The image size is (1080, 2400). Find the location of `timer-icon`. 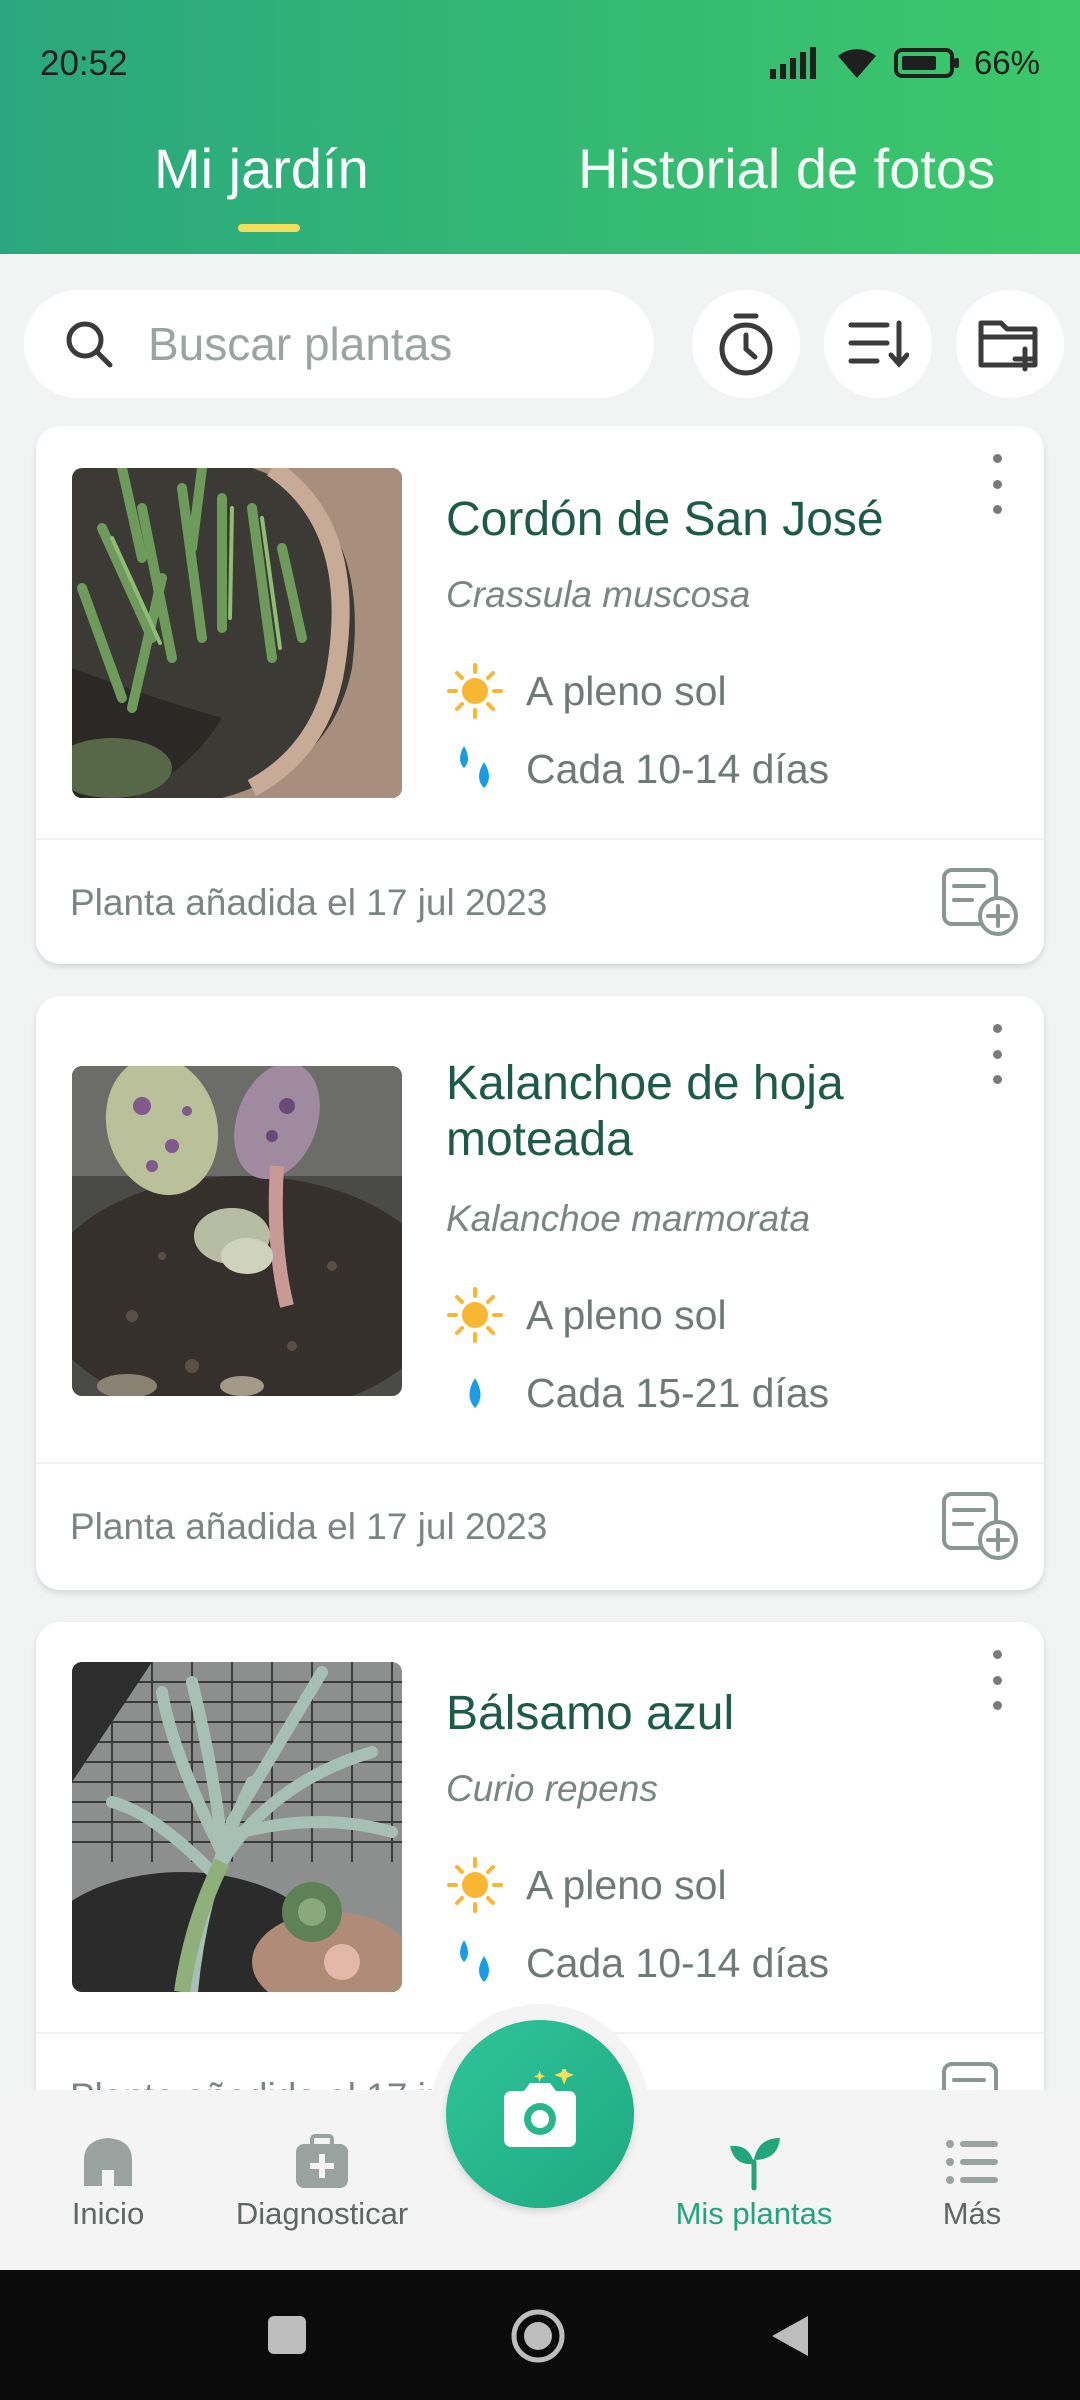

timer-icon is located at coordinates (746, 344).